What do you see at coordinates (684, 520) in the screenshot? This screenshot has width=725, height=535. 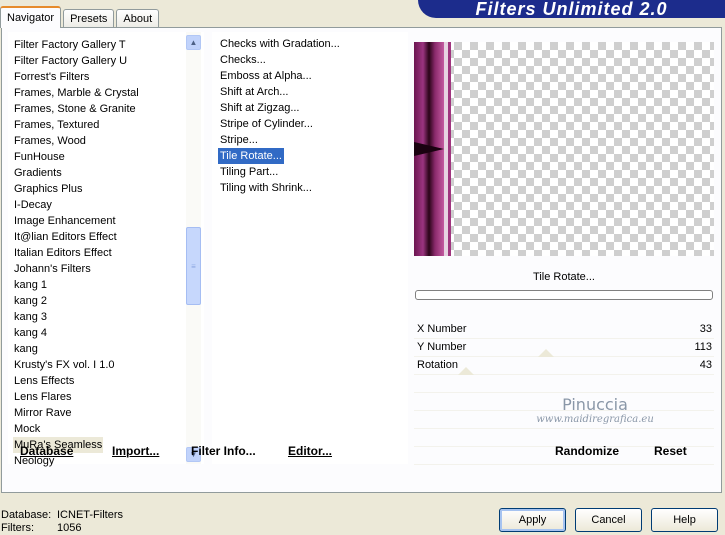 I see `help-button: Help` at bounding box center [684, 520].